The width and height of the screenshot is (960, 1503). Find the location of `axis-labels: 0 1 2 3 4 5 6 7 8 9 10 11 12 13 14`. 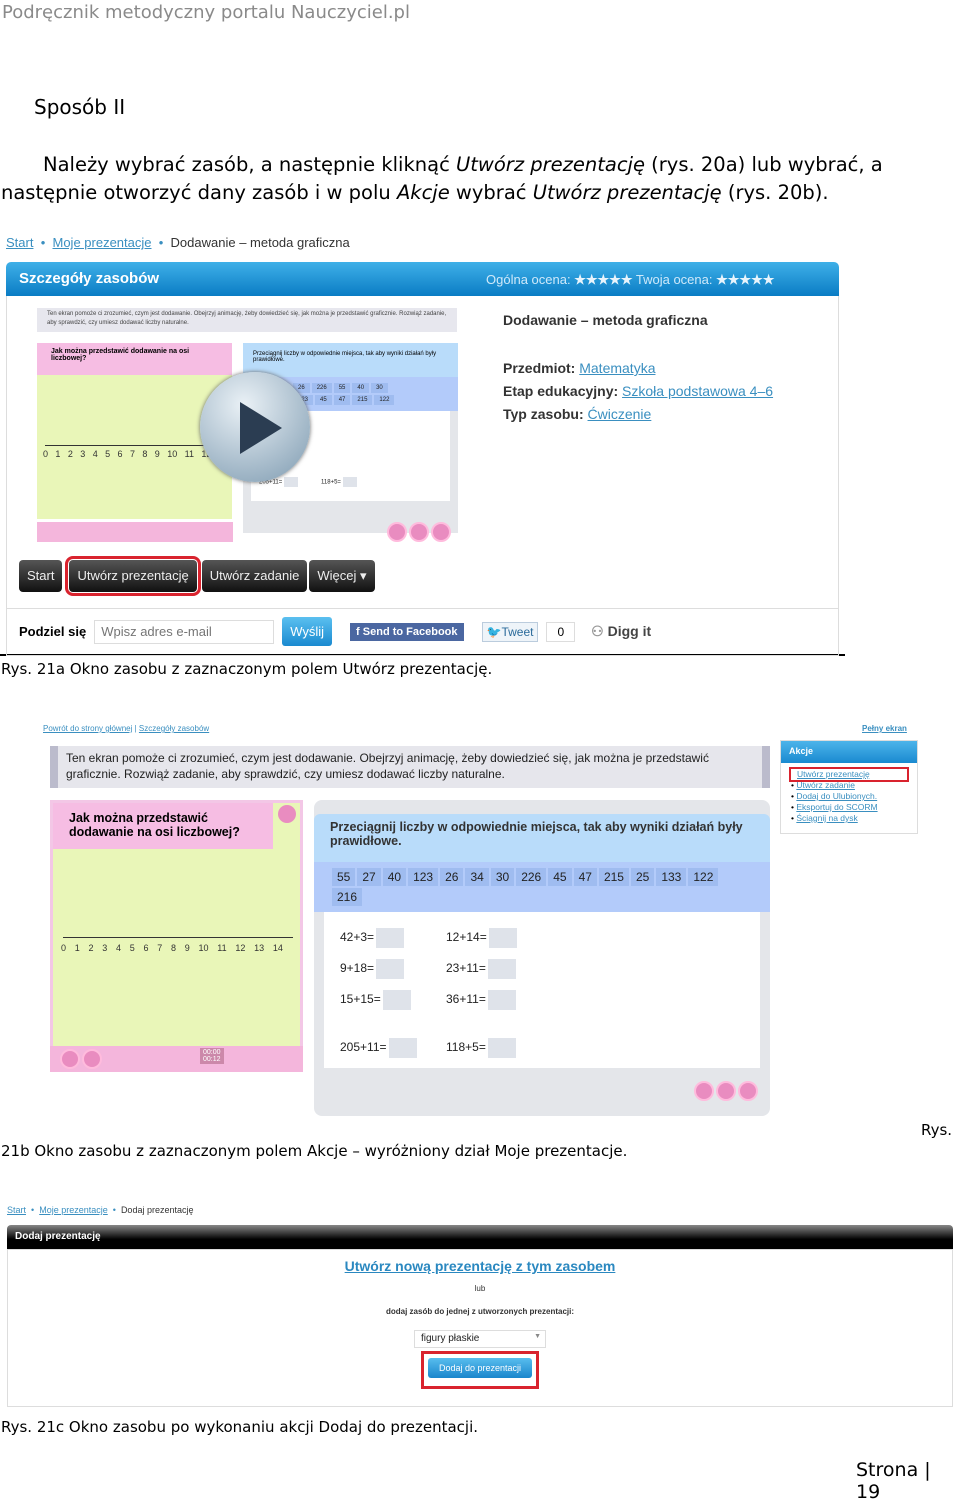

axis-labels: 0 1 2 3 4 5 6 7 8 9 10 11 12 13 14 is located at coordinates (172, 948).